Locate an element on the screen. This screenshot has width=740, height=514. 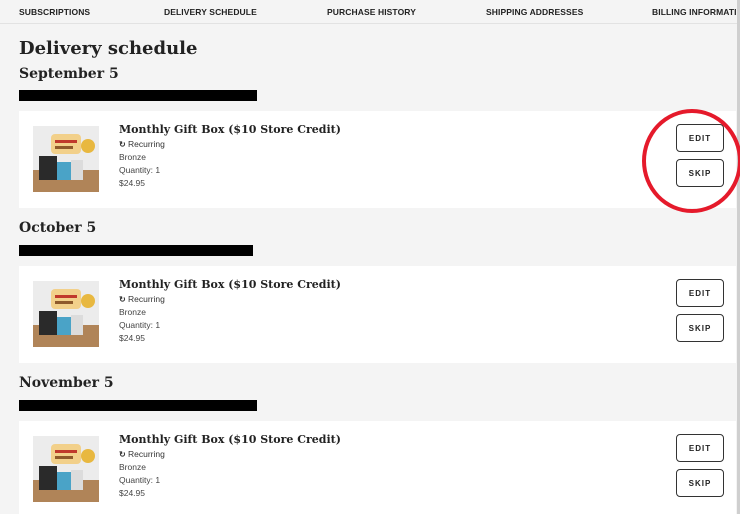
annotation-circle is located at coordinates (691, 161).